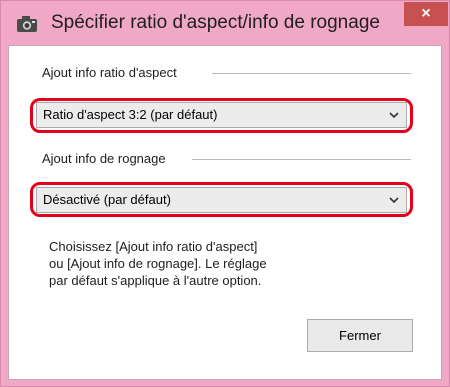 This screenshot has width=450, height=387. Describe the element at coordinates (155, 280) in the screenshot. I see `info-line: par défaut s'applique à l'autre option.` at that location.